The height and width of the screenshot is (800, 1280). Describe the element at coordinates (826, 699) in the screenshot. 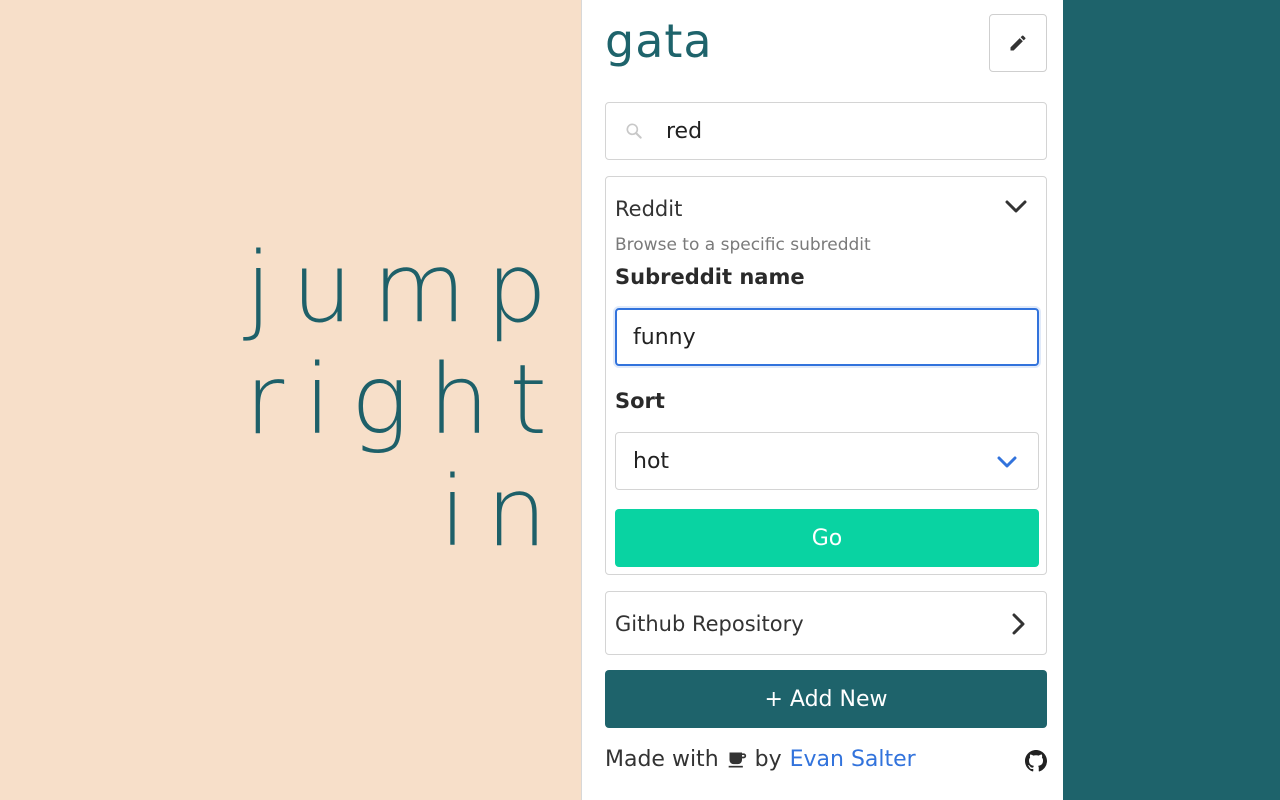

I see `add-new-button: + Add New` at that location.